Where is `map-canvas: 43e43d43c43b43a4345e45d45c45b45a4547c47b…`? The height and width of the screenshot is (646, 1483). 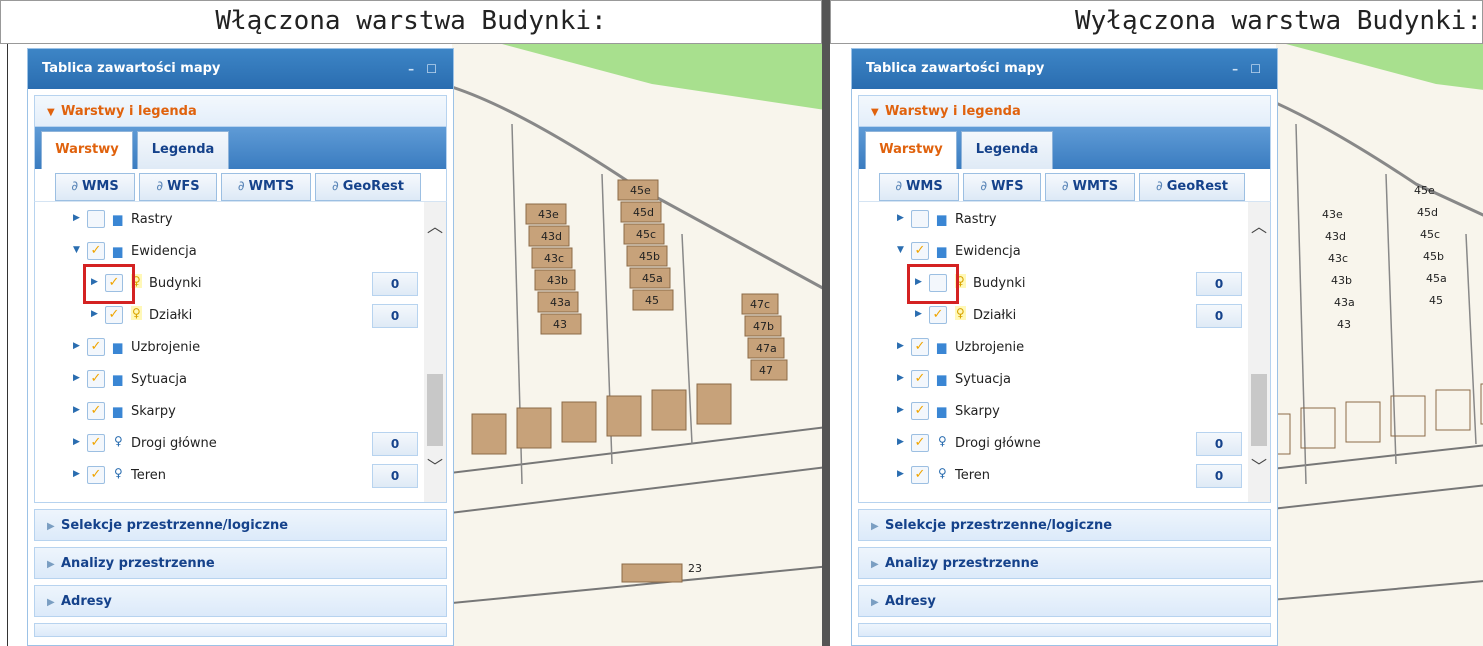
map-canvas: 43e43d43c43b43a4345e45d45c45b45a4547c47b… is located at coordinates (1379, 345).